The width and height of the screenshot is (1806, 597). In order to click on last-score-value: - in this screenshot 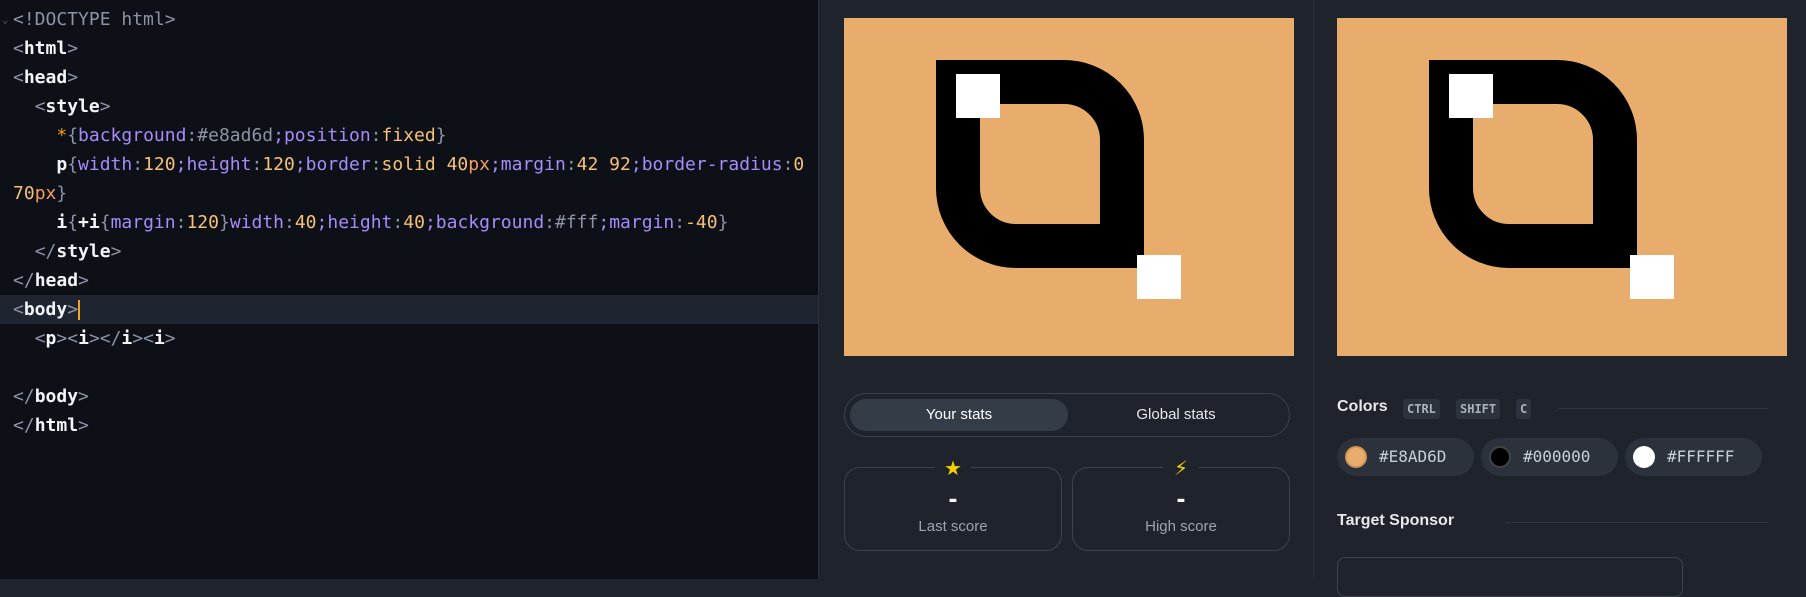, I will do `click(953, 500)`.